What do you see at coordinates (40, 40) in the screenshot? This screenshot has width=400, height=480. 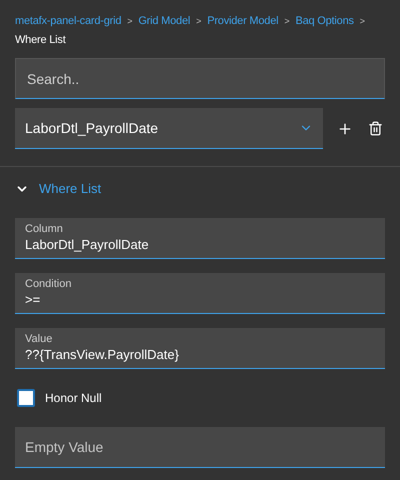 I see `breadcrumb-current: Where List` at bounding box center [40, 40].